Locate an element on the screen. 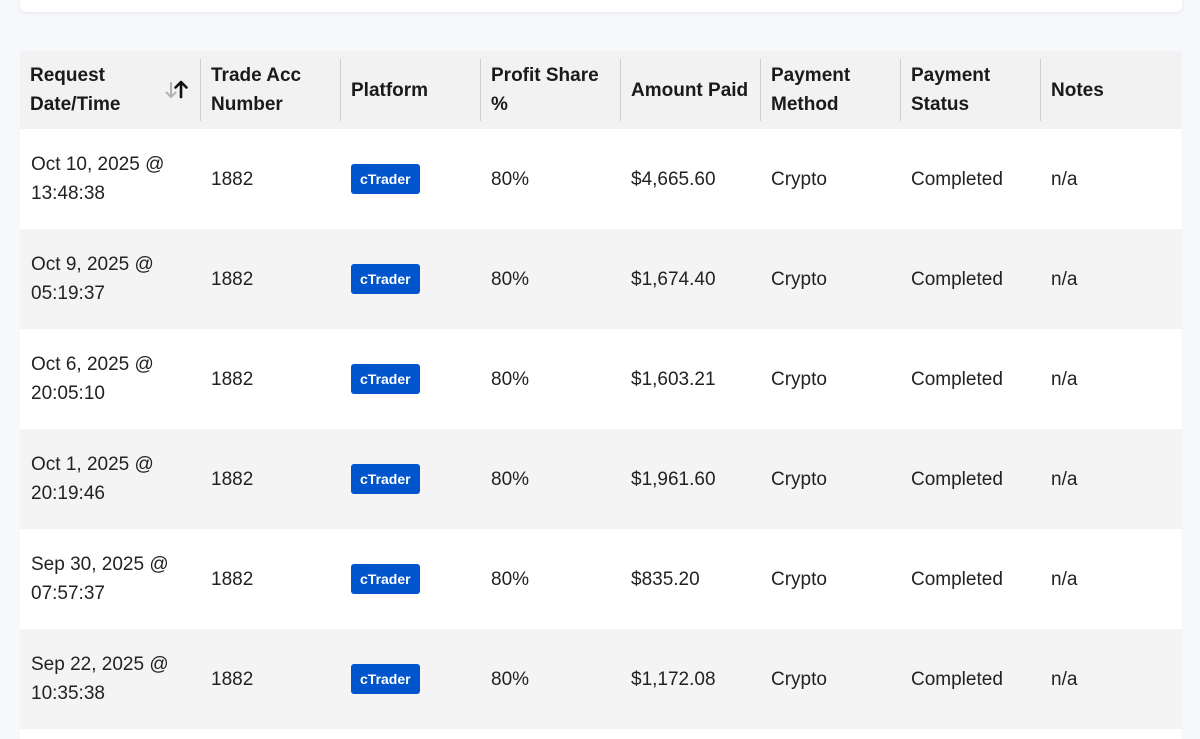 This screenshot has height=739, width=1200. cell-time: 07:57:37 is located at coordinates (68, 593).